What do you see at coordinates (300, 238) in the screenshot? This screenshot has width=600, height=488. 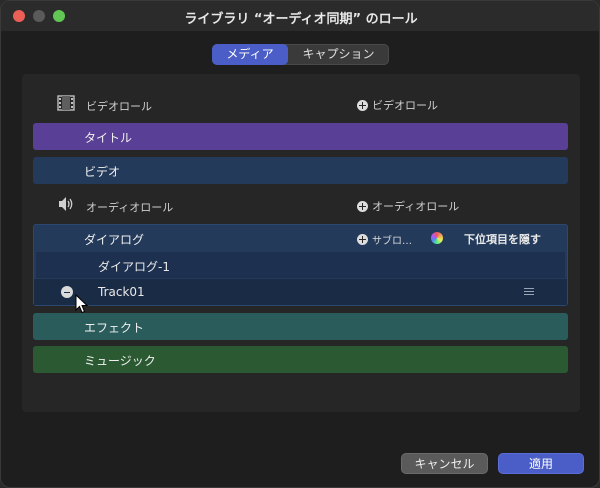 I see `role-dialogue: ダイアログ サブロ… 下位項目を隠す` at bounding box center [300, 238].